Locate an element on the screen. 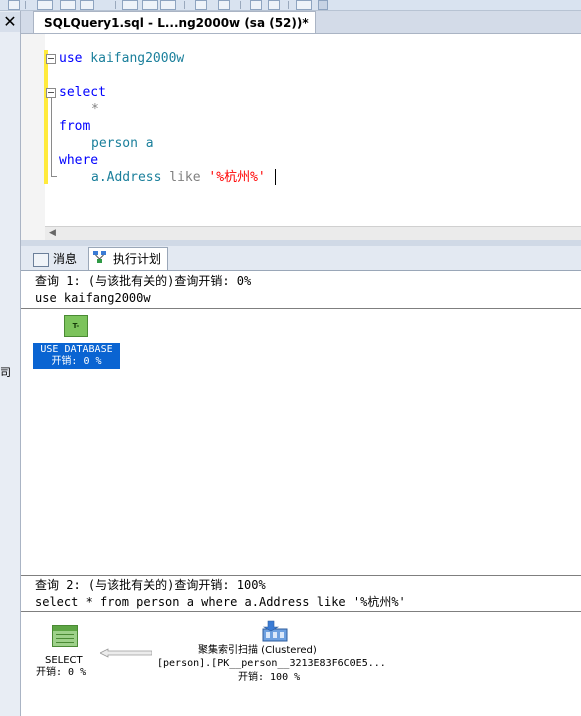 This screenshot has width=581, height=716. query1-header: 查询 1: (与该批有关的)查询开销: 0% is located at coordinates (143, 281).